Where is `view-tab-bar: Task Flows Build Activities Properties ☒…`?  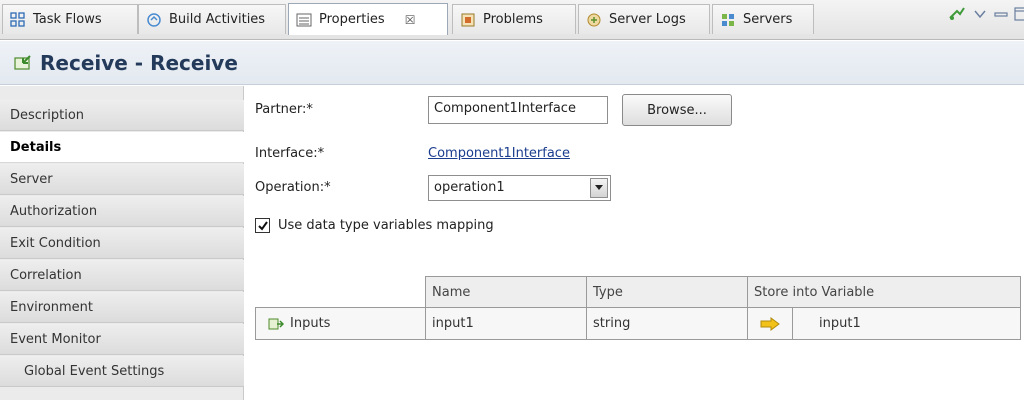 view-tab-bar: Task Flows Build Activities Properties ☒… is located at coordinates (512, 20).